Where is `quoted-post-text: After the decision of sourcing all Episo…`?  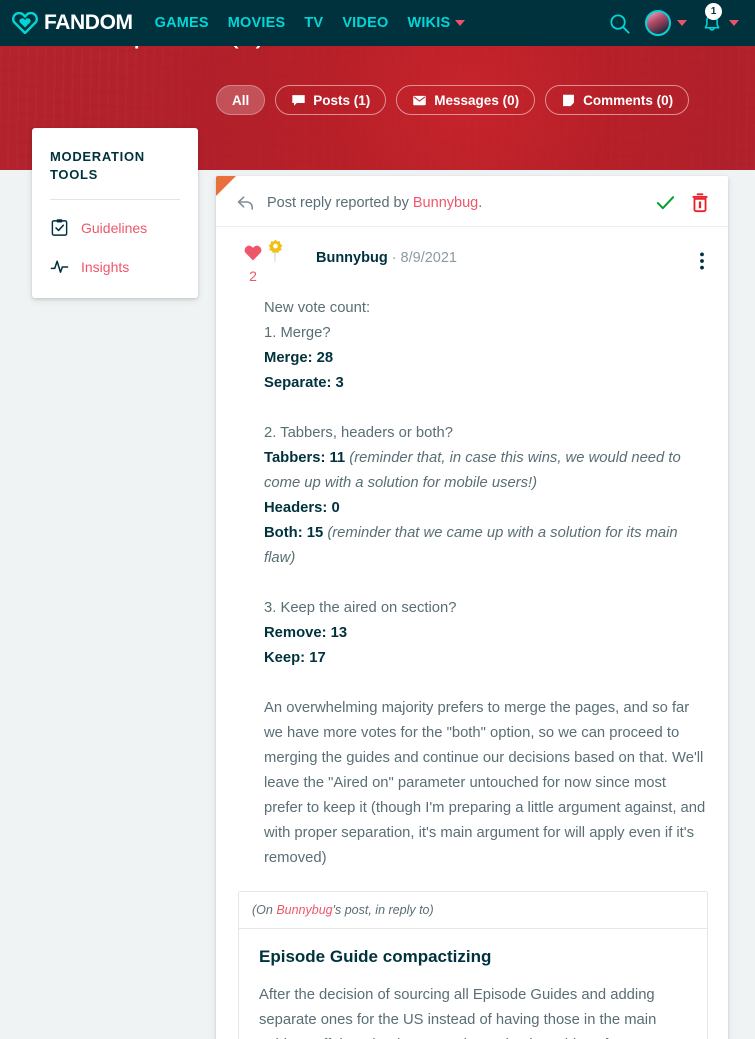 quoted-post-text: After the decision of sourcing all Episo… is located at coordinates (458, 1013).